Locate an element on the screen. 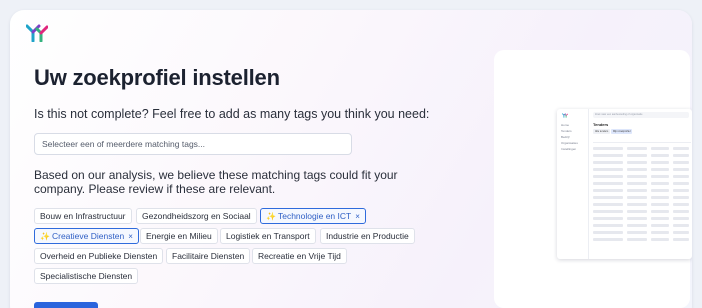 The width and height of the screenshot is (702, 308). tag-technologie-en-ict: ✨ Technologie en ICT × is located at coordinates (313, 216).